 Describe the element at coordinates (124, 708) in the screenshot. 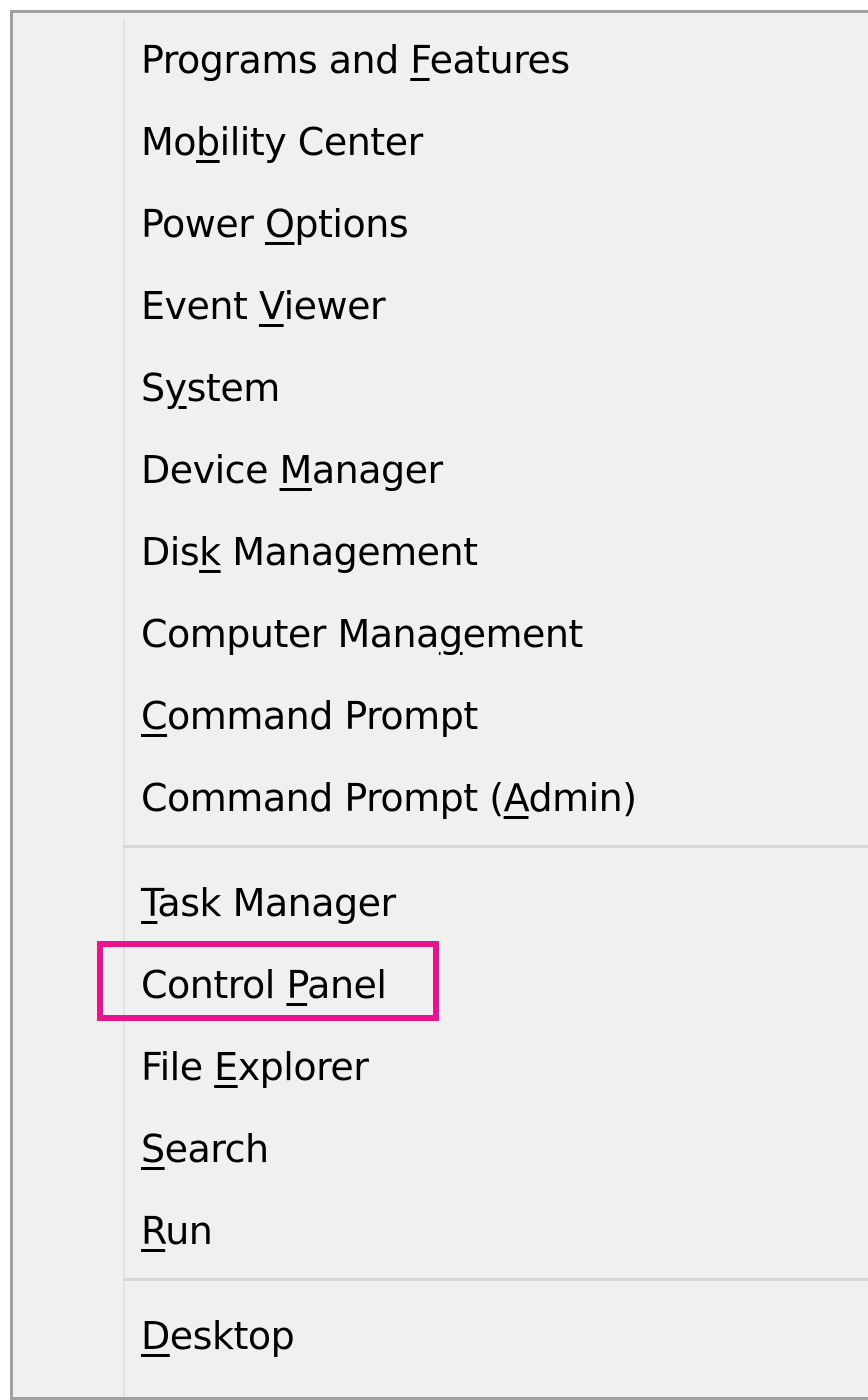

I see `menu-gutter` at that location.